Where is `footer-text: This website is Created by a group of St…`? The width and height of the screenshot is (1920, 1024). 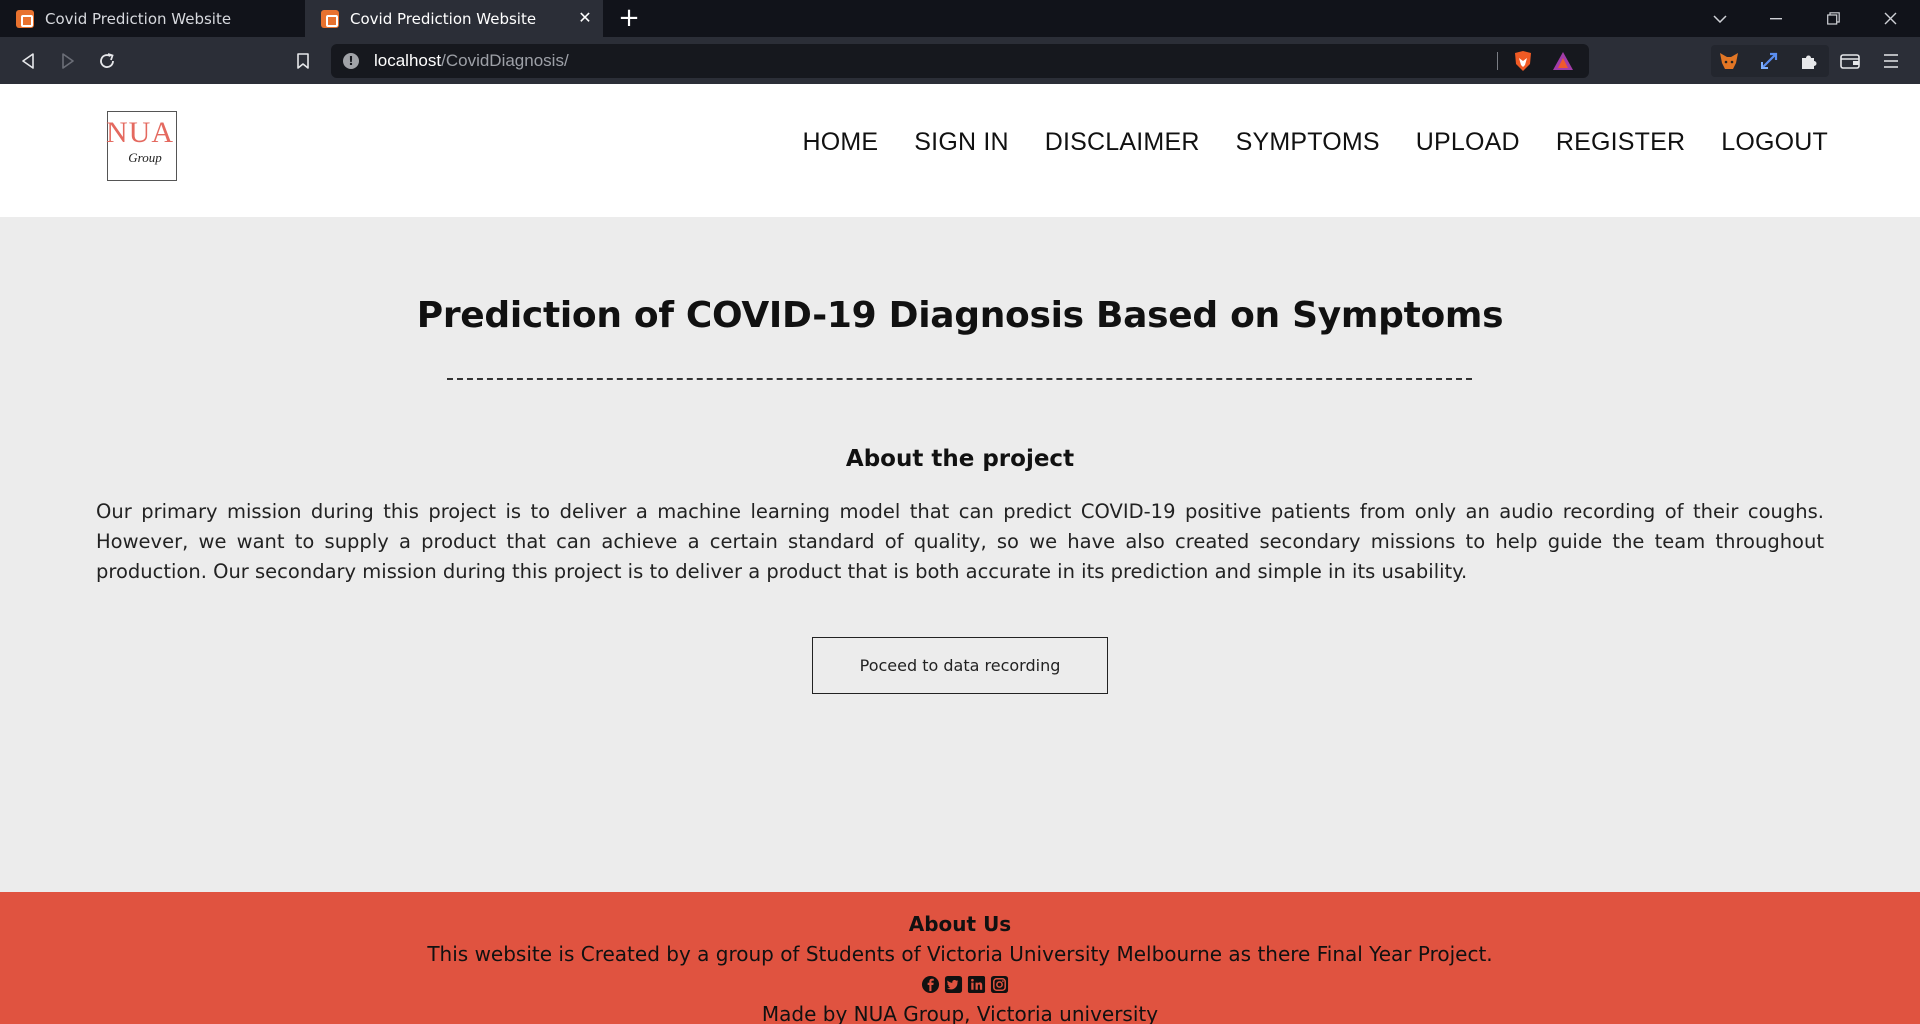 footer-text: This website is Created by a group of St… is located at coordinates (960, 954).